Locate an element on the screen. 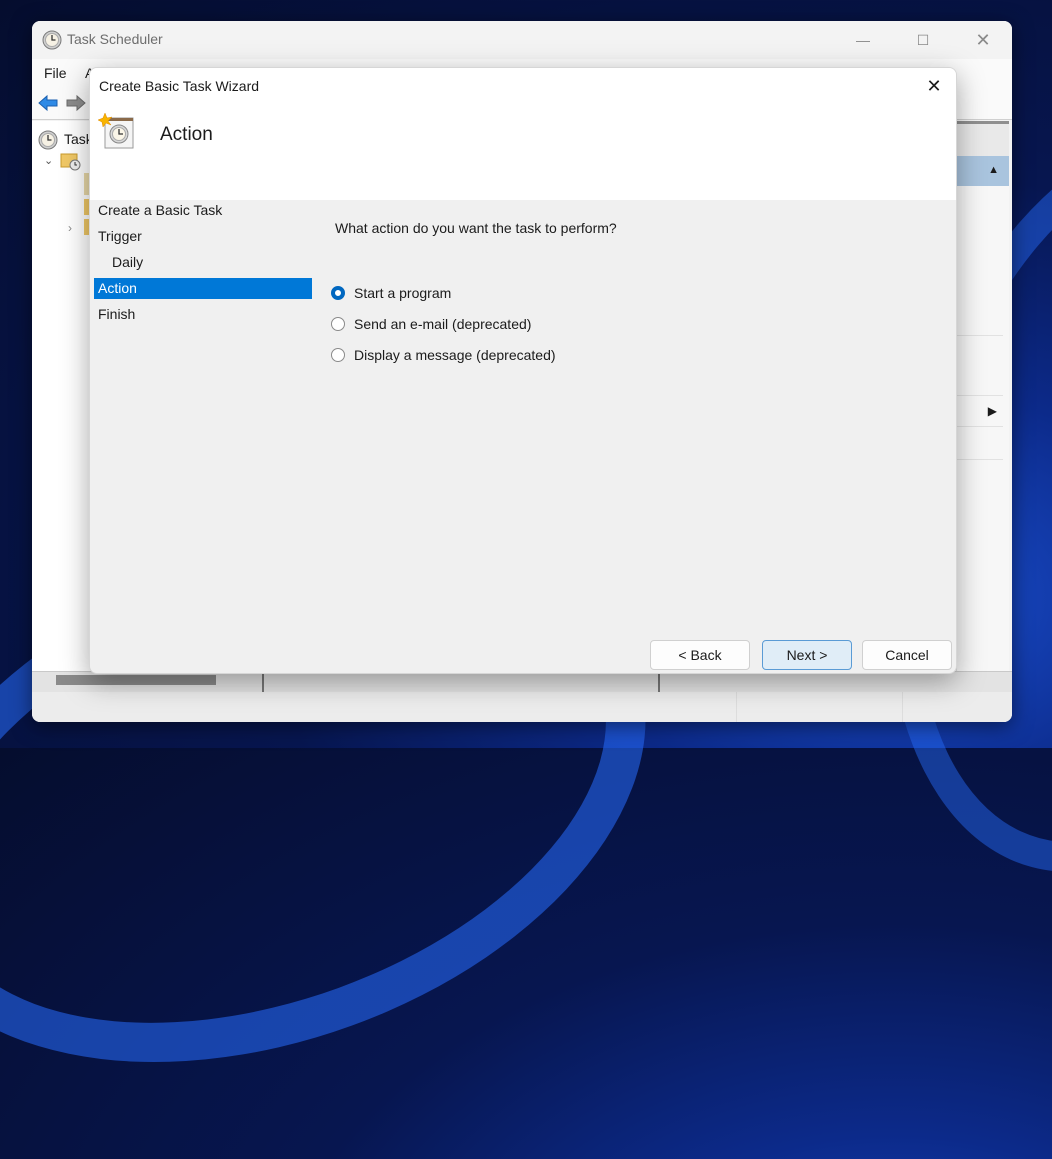 The height and width of the screenshot is (1159, 1052). step-create-basic-task: Create a Basic Task is located at coordinates (203, 210).